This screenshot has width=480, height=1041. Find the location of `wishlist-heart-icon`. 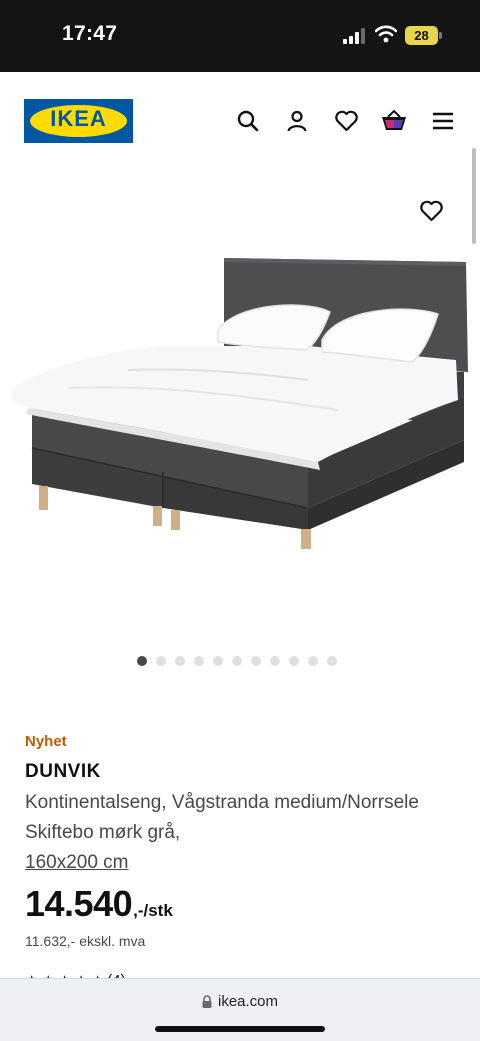

wishlist-heart-icon is located at coordinates (346, 121).